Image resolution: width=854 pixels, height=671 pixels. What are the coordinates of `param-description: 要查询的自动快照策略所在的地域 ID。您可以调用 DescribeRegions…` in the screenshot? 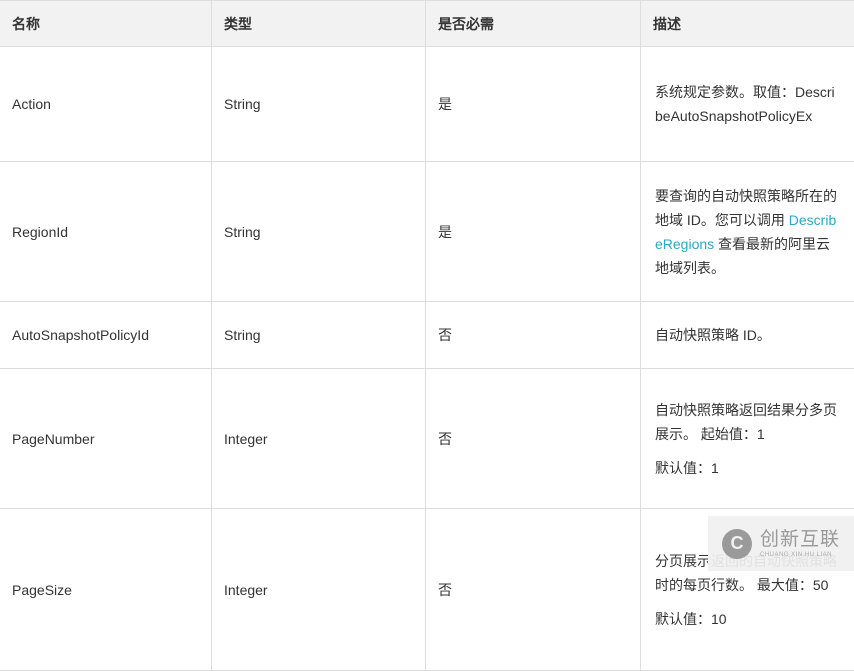 It's located at (747, 232).